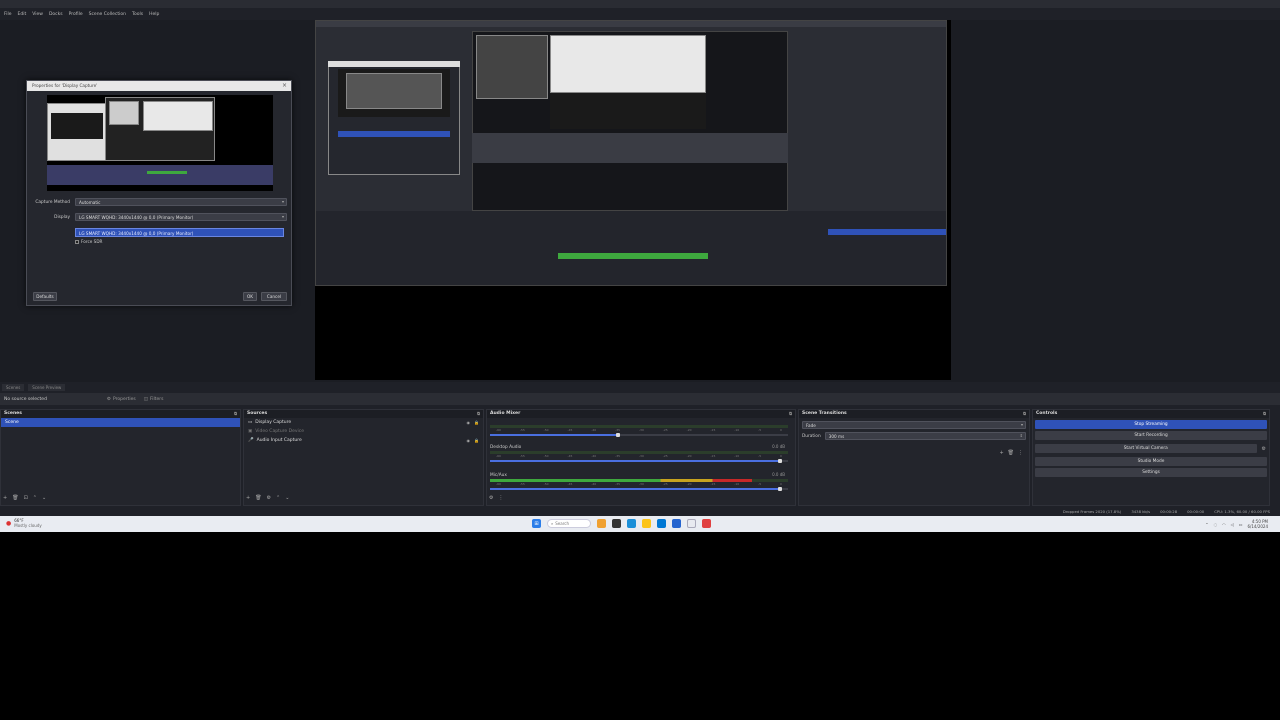  I want to click on chevron-up-icon: ⌃, so click(1206, 524).